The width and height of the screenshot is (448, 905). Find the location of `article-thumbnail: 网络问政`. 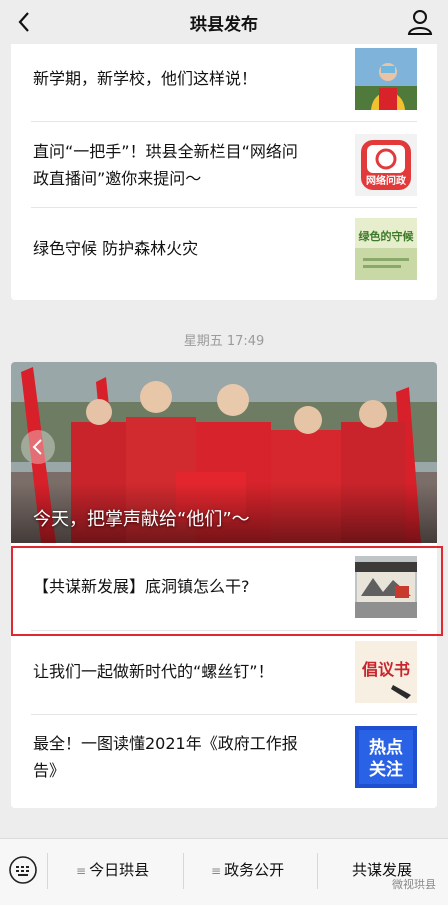

article-thumbnail: 网络问政 is located at coordinates (386, 165).